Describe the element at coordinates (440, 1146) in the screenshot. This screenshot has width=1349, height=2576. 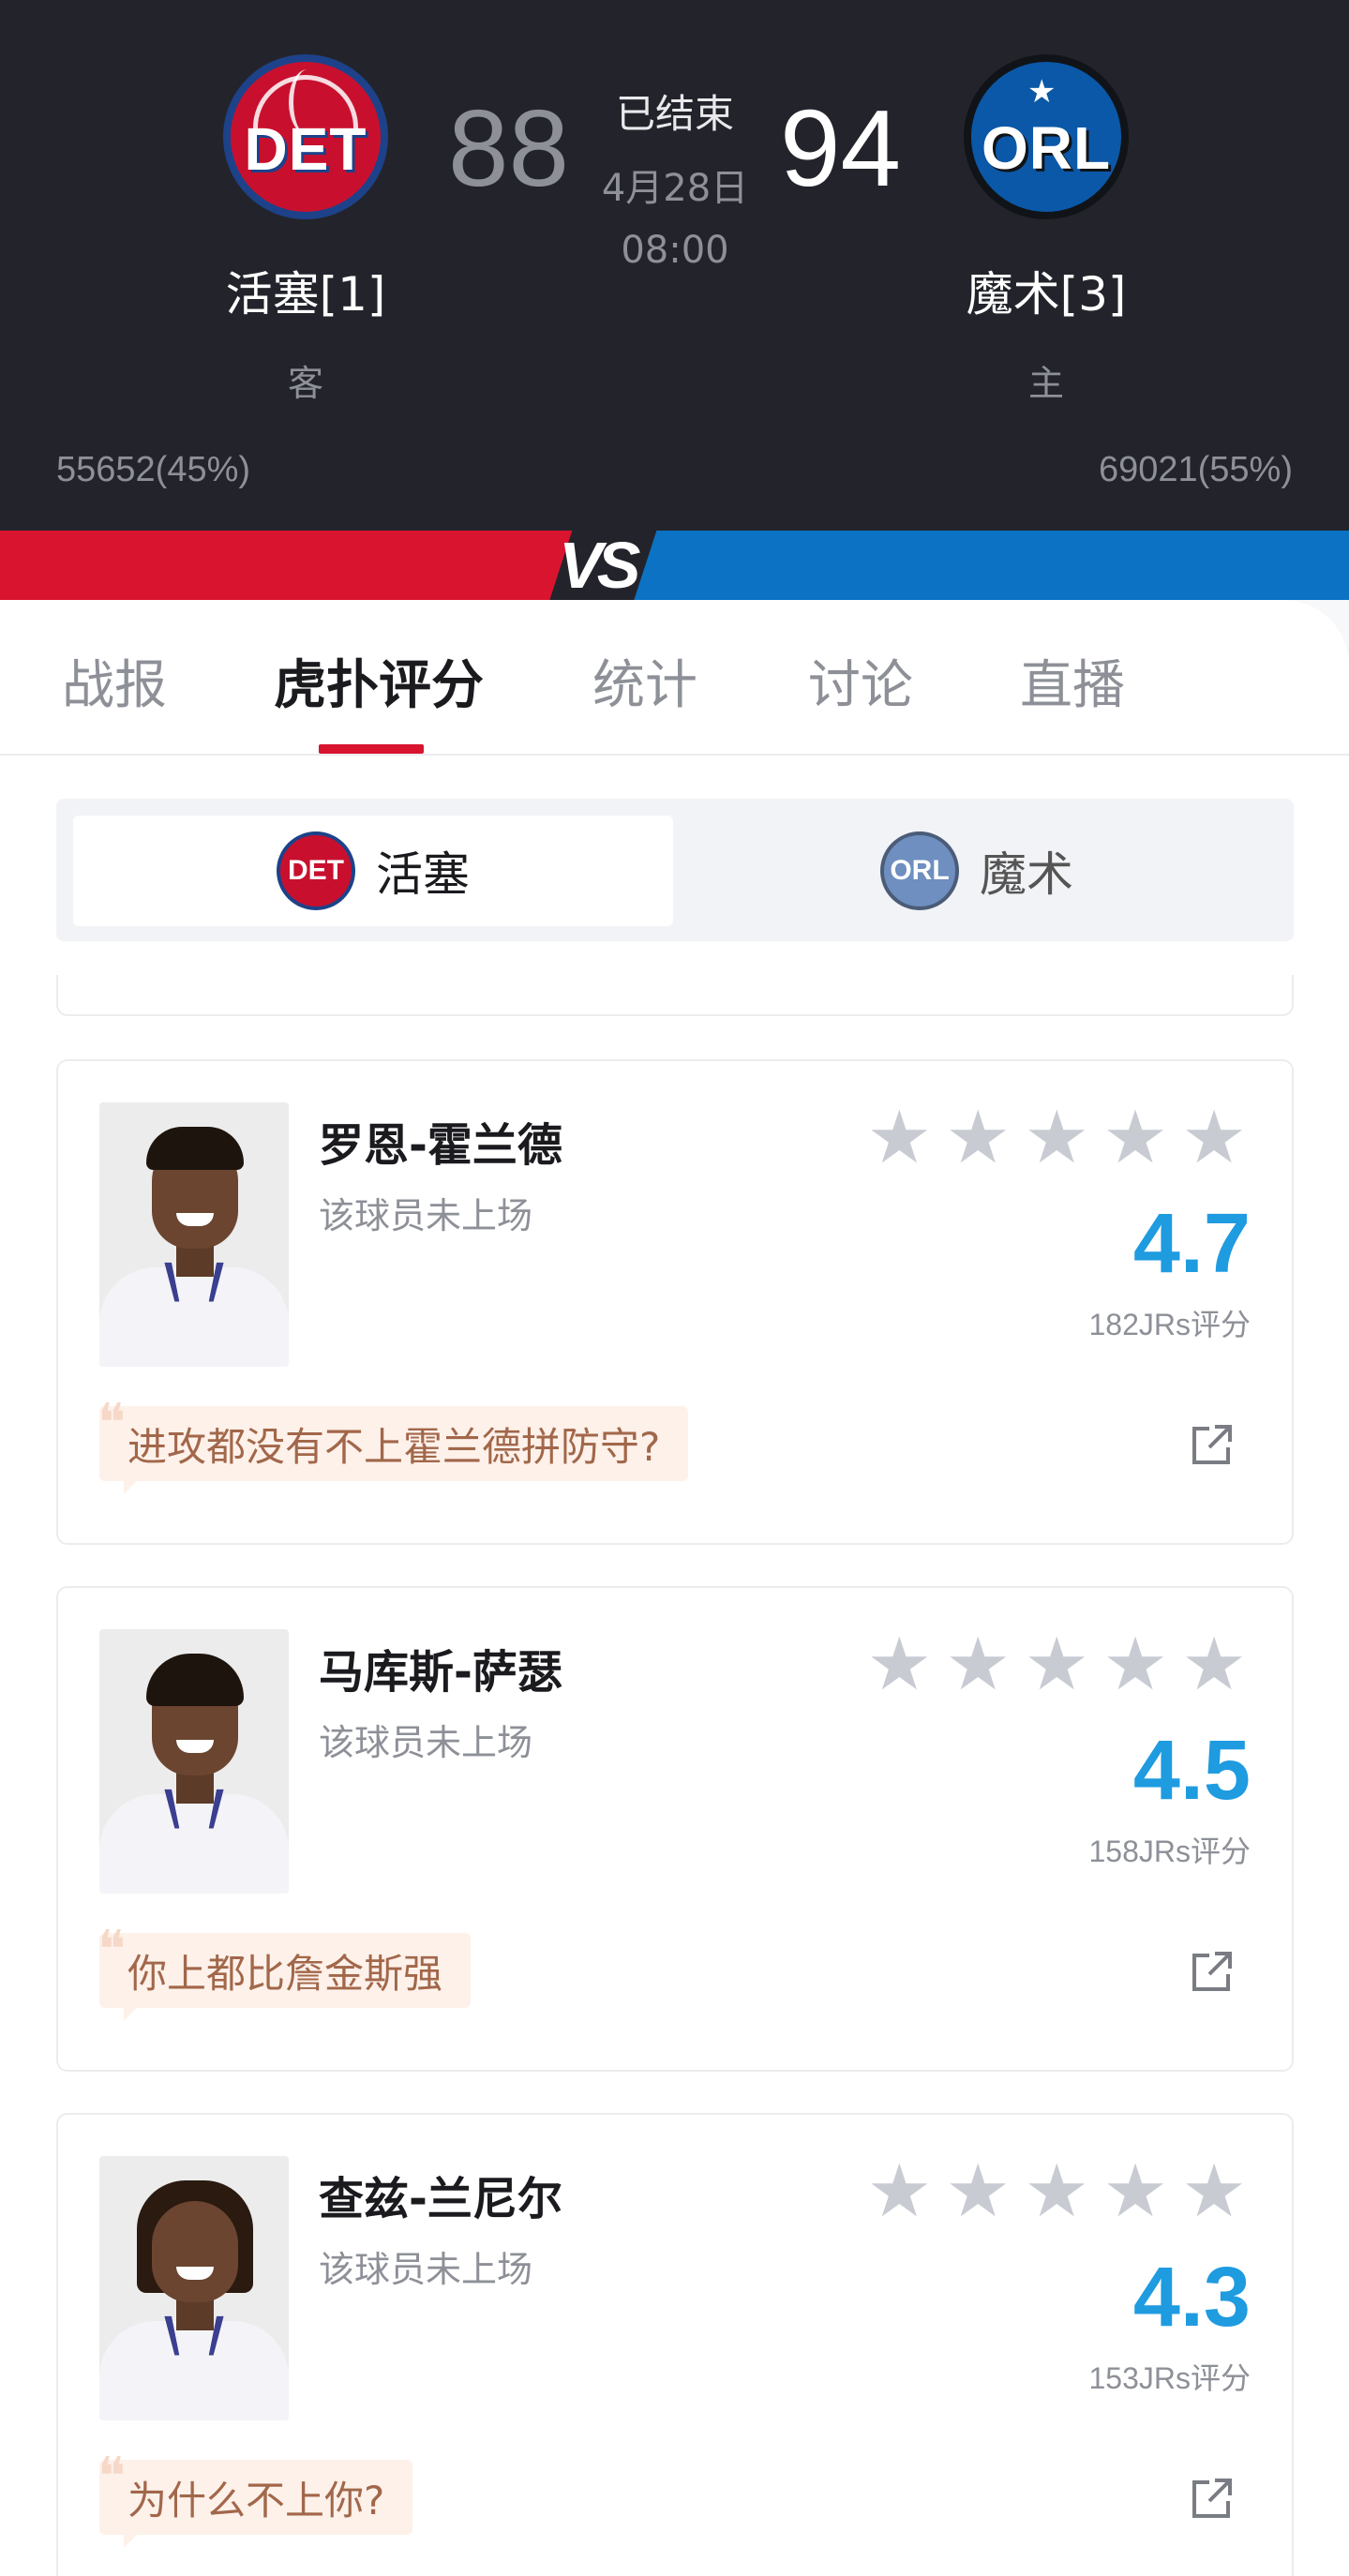
I see `player-name: 罗恩-霍兰德` at that location.